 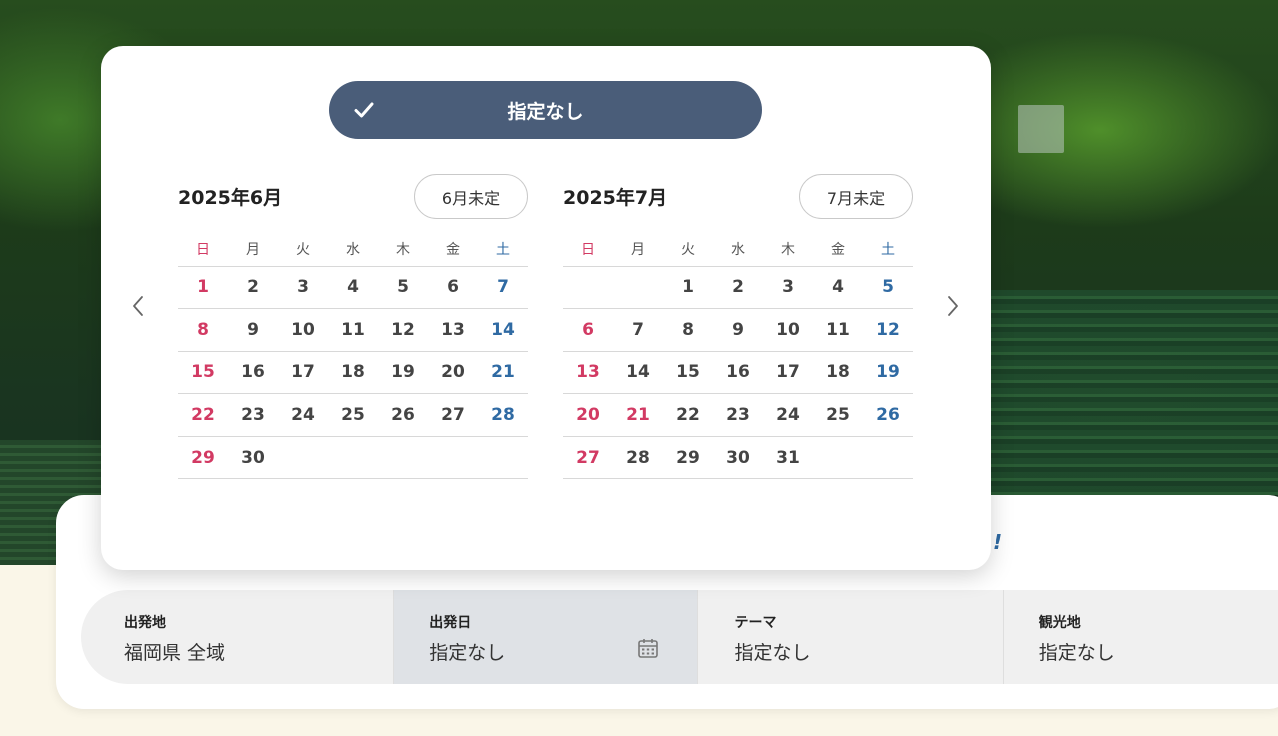 What do you see at coordinates (471, 196) in the screenshot?
I see `month-undecided-button: 6月未定` at bounding box center [471, 196].